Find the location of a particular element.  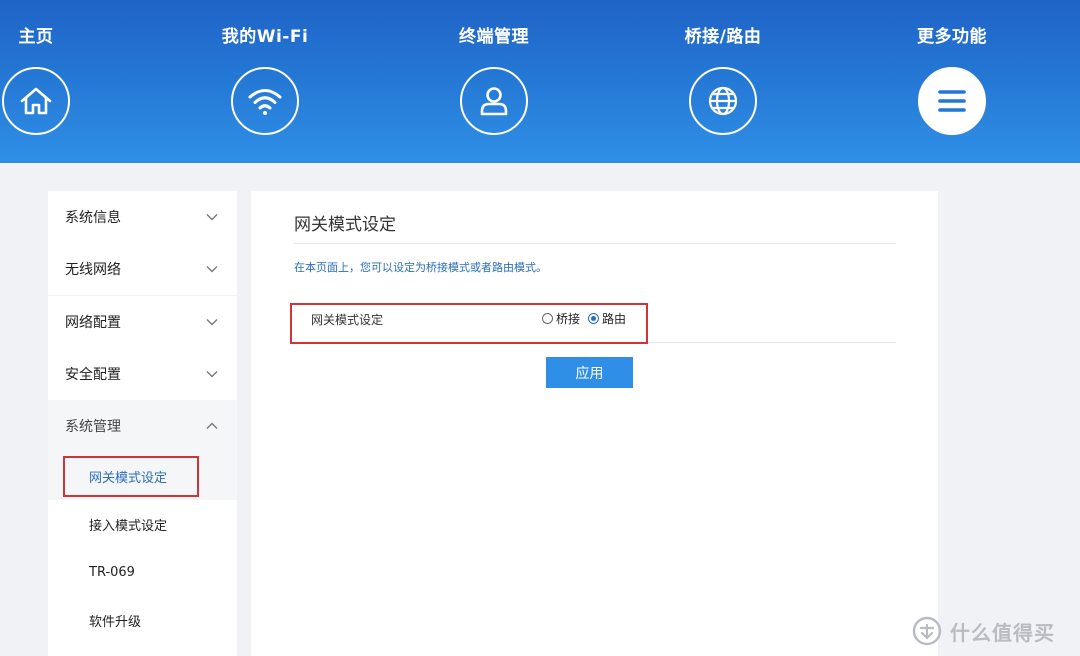

page-title: 网关模式设定 is located at coordinates (345, 225).